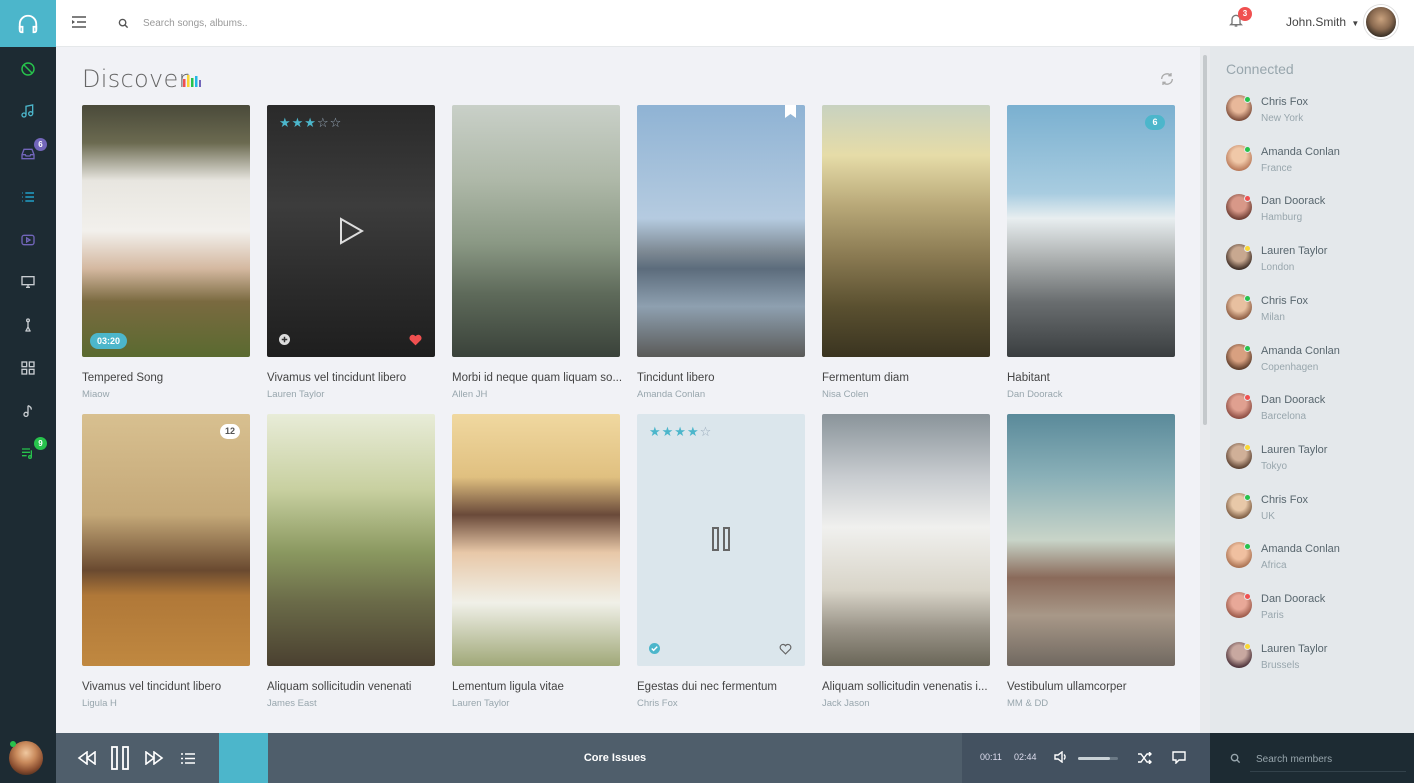  I want to click on card-artist: Dan Doorack, so click(1034, 394).